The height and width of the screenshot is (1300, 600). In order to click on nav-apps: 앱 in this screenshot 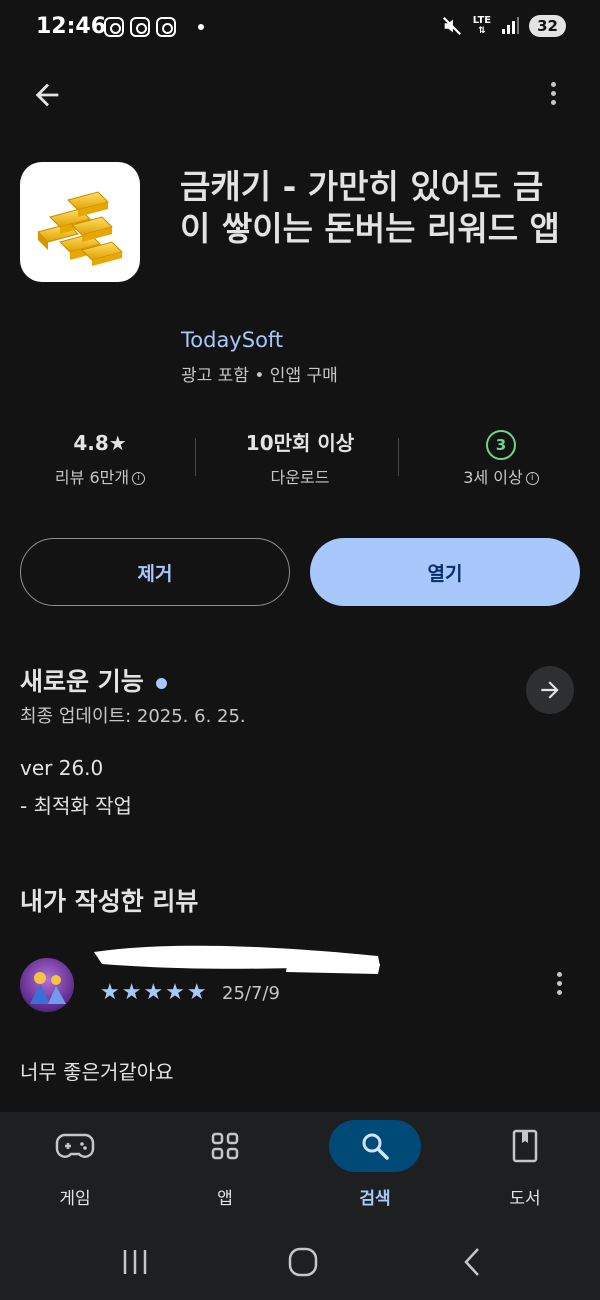, I will do `click(225, 1164)`.